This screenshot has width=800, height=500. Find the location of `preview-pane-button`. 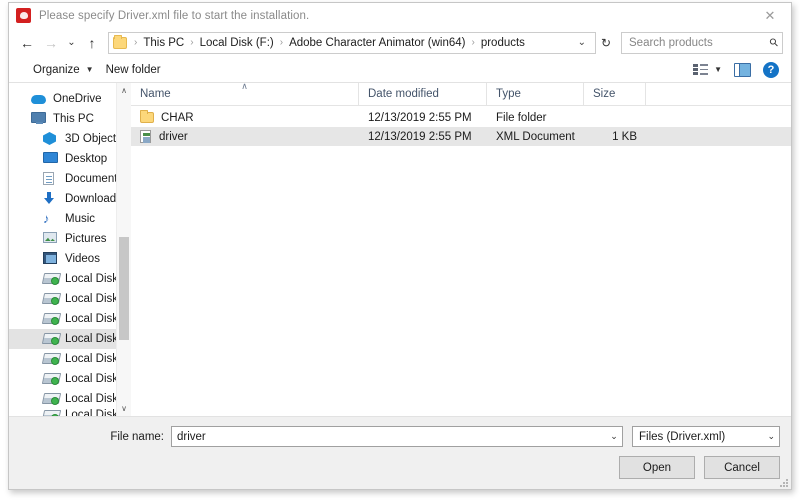

preview-pane-button is located at coordinates (742, 70).